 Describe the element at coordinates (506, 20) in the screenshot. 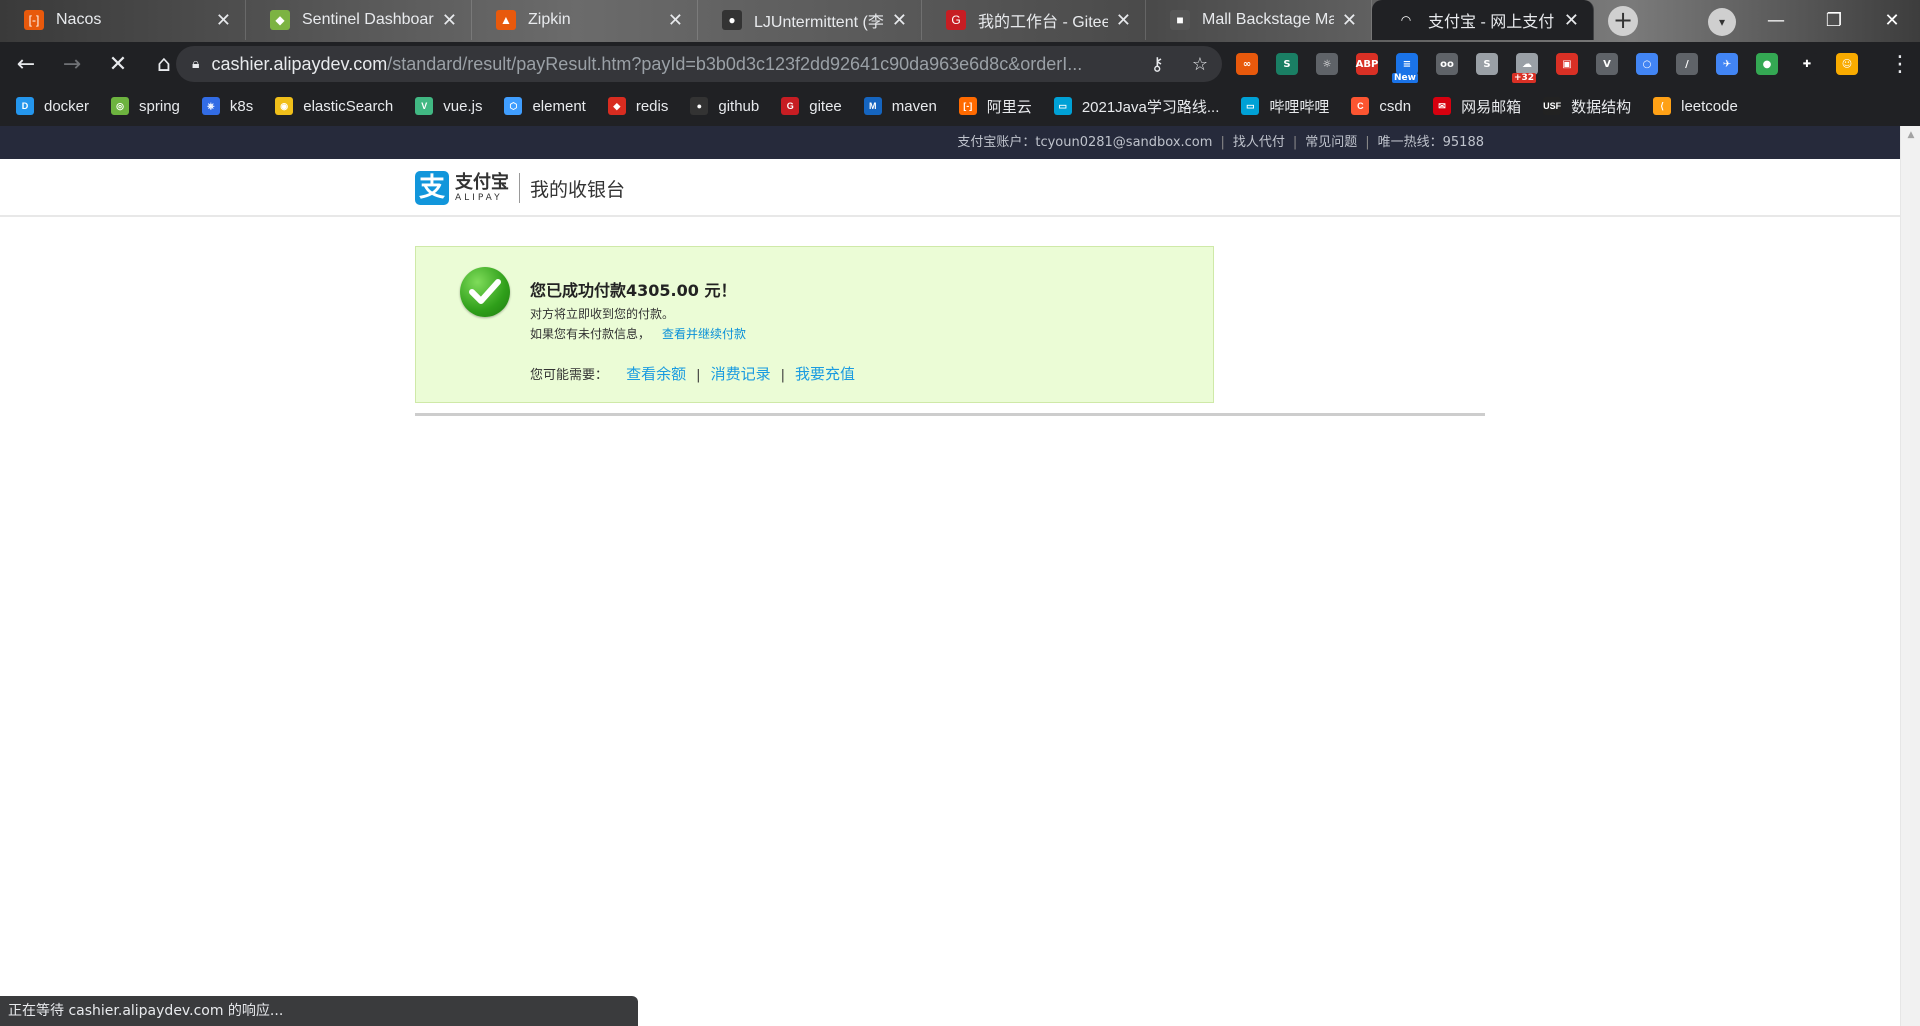

I see `tab-favicon-icon: ▲` at that location.